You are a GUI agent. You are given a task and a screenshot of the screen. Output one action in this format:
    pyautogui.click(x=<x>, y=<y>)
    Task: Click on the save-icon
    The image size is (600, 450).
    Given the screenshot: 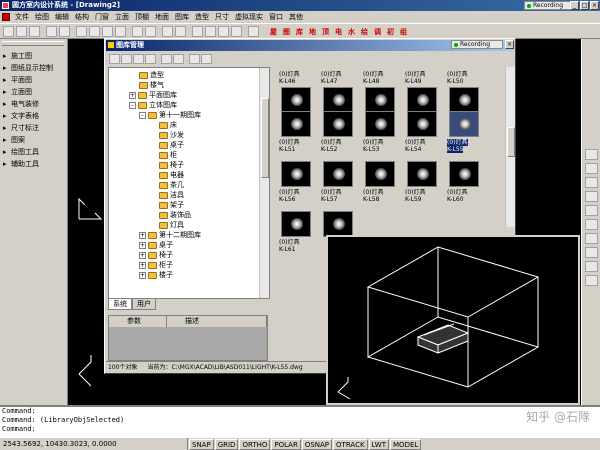 What is the action you would take?
    pyautogui.click(x=34, y=31)
    